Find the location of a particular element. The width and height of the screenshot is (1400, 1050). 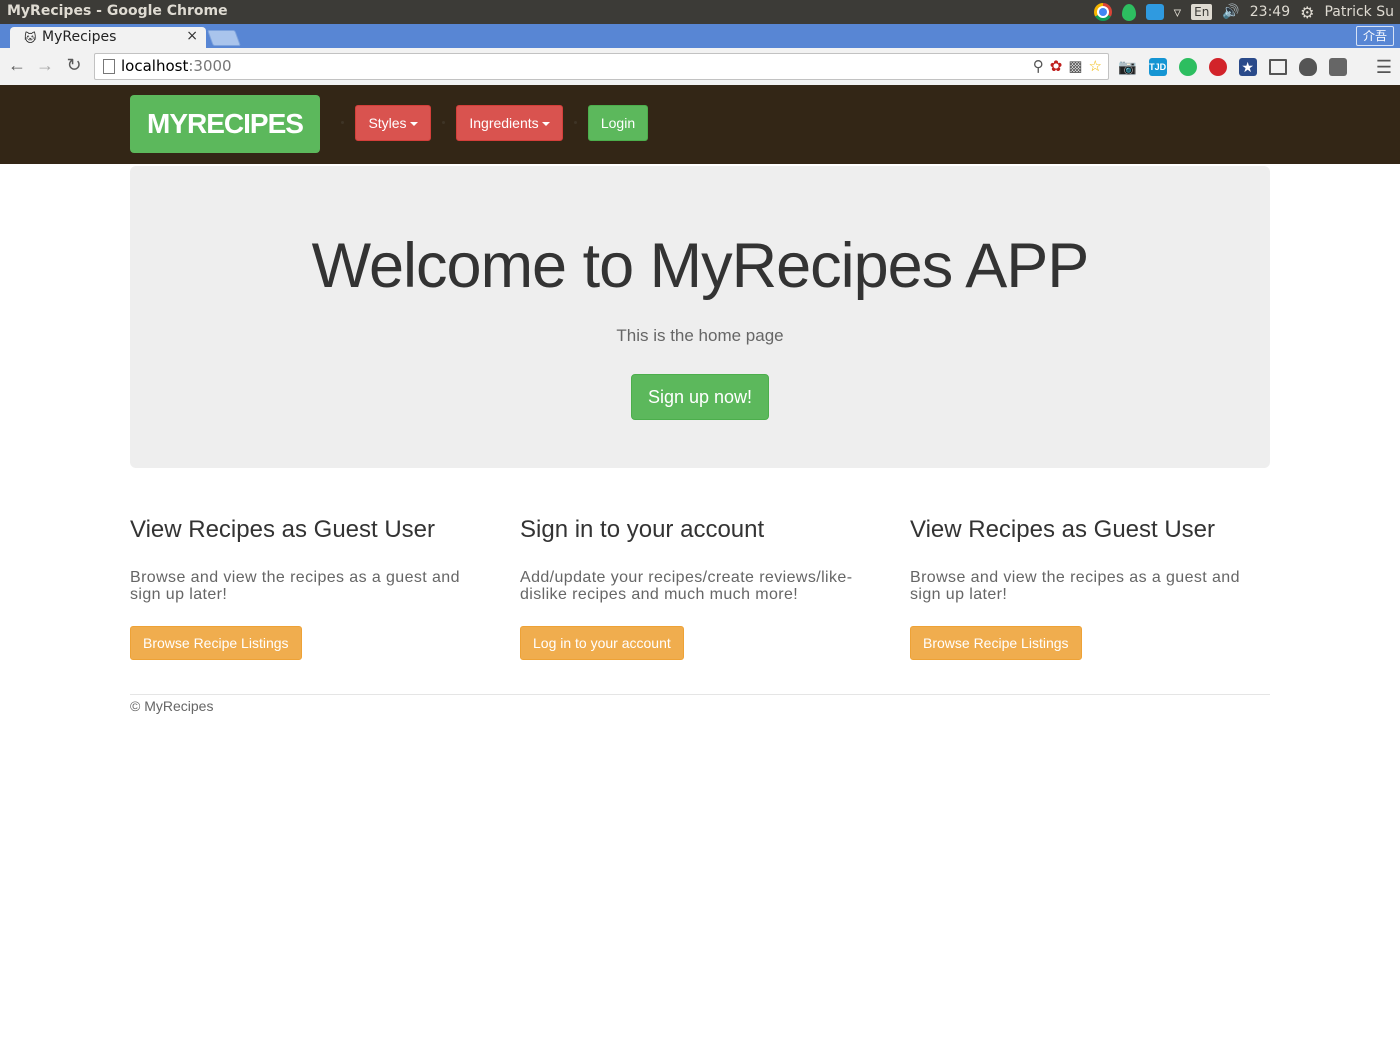

browser-tab: 🐱 MyRecipes × is located at coordinates (108, 37).